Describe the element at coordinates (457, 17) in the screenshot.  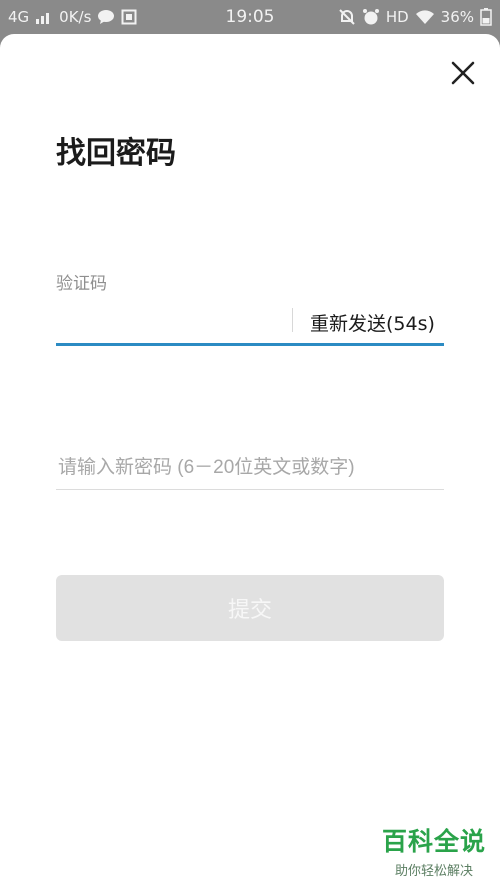
I see `battery-percent: 36%` at that location.